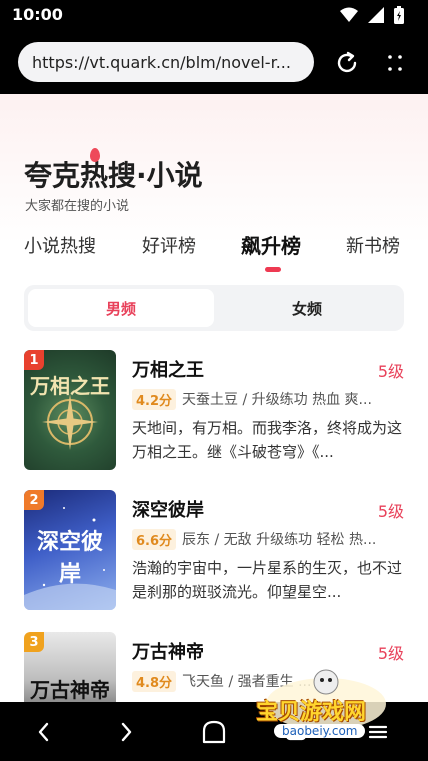 This screenshot has width=428, height=761. I want to click on forward-button, so click(126, 732).